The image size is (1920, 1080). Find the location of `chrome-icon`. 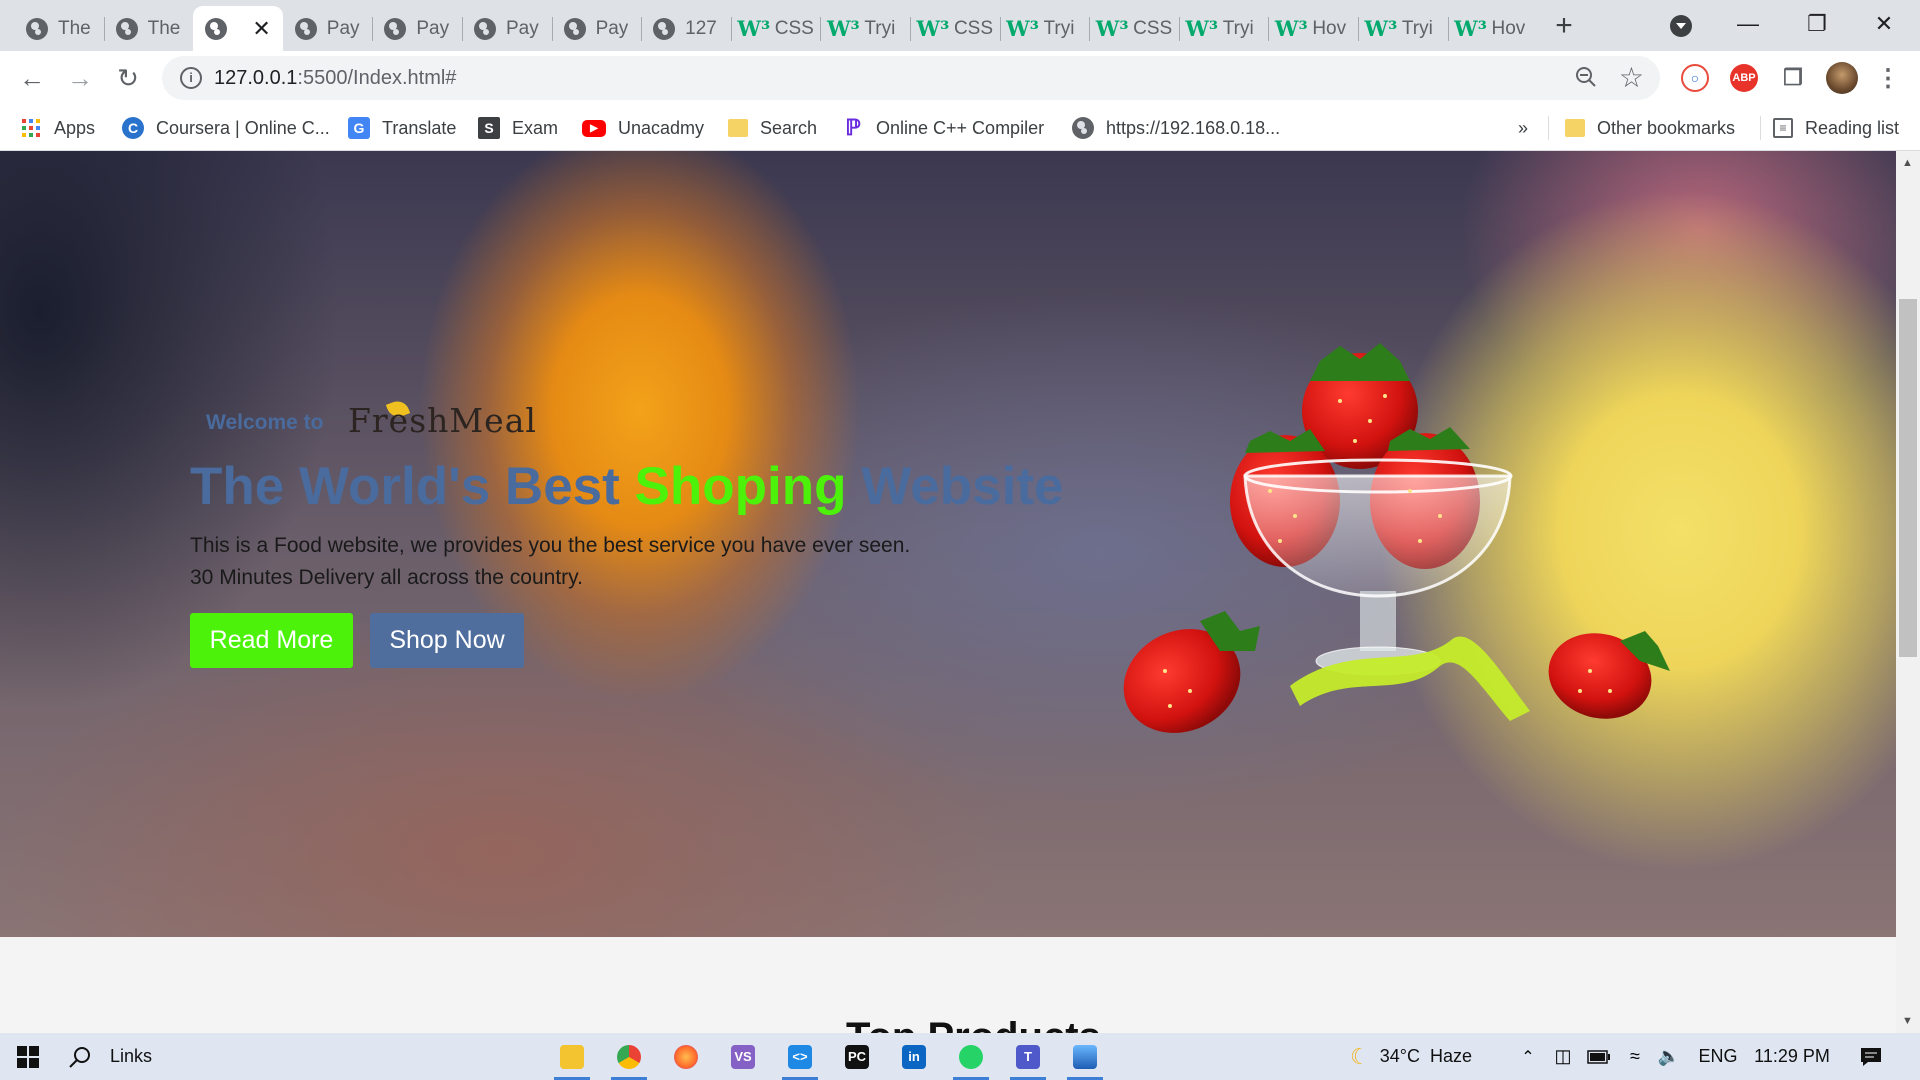

chrome-icon is located at coordinates (629, 1056).